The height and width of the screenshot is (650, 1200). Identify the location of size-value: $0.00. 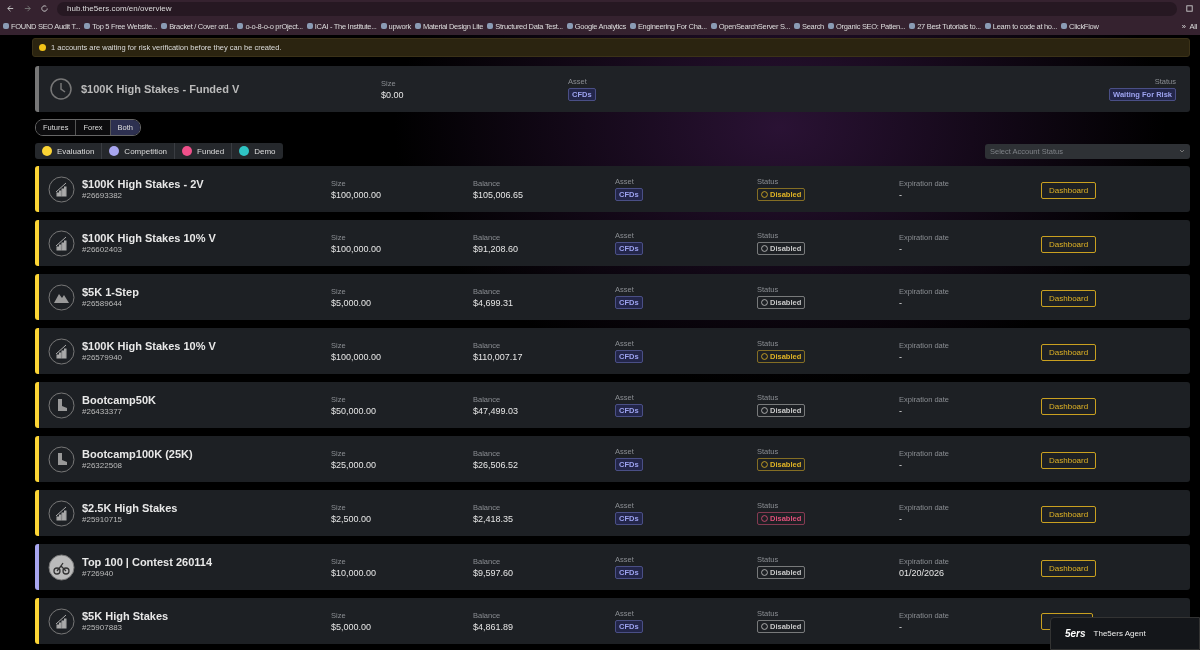
(392, 94).